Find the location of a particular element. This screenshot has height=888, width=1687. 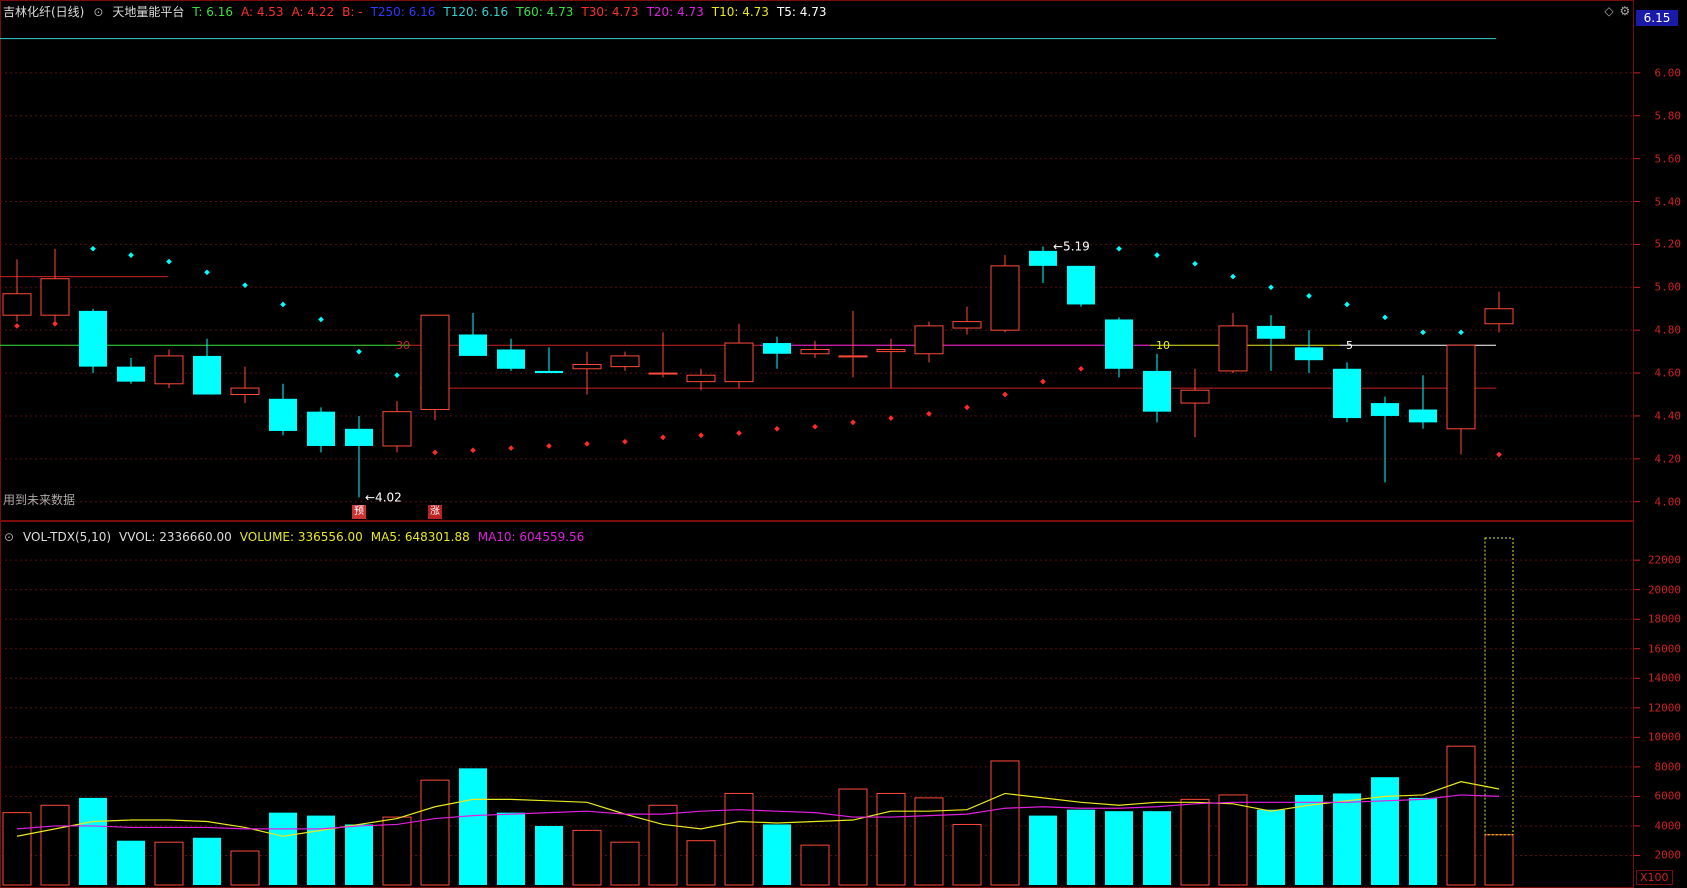

header-item-t120: T120: 6.16 is located at coordinates (476, 12).